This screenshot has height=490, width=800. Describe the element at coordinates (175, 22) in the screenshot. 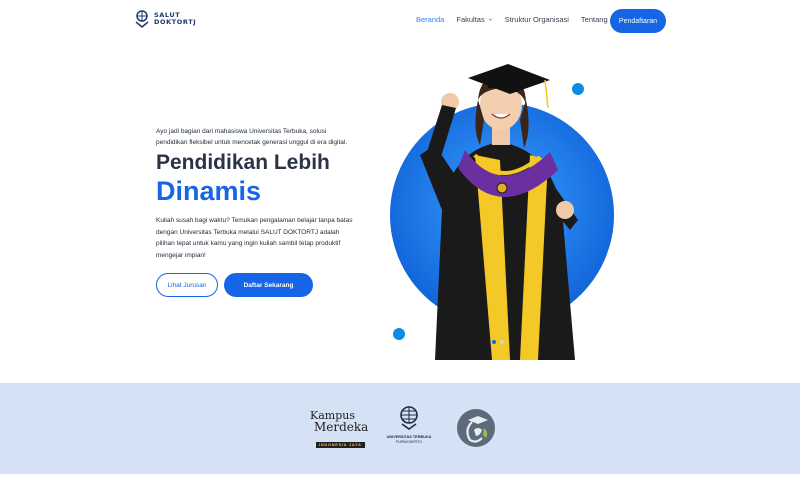

I see `logo-line-2: DOKTORTJ` at that location.